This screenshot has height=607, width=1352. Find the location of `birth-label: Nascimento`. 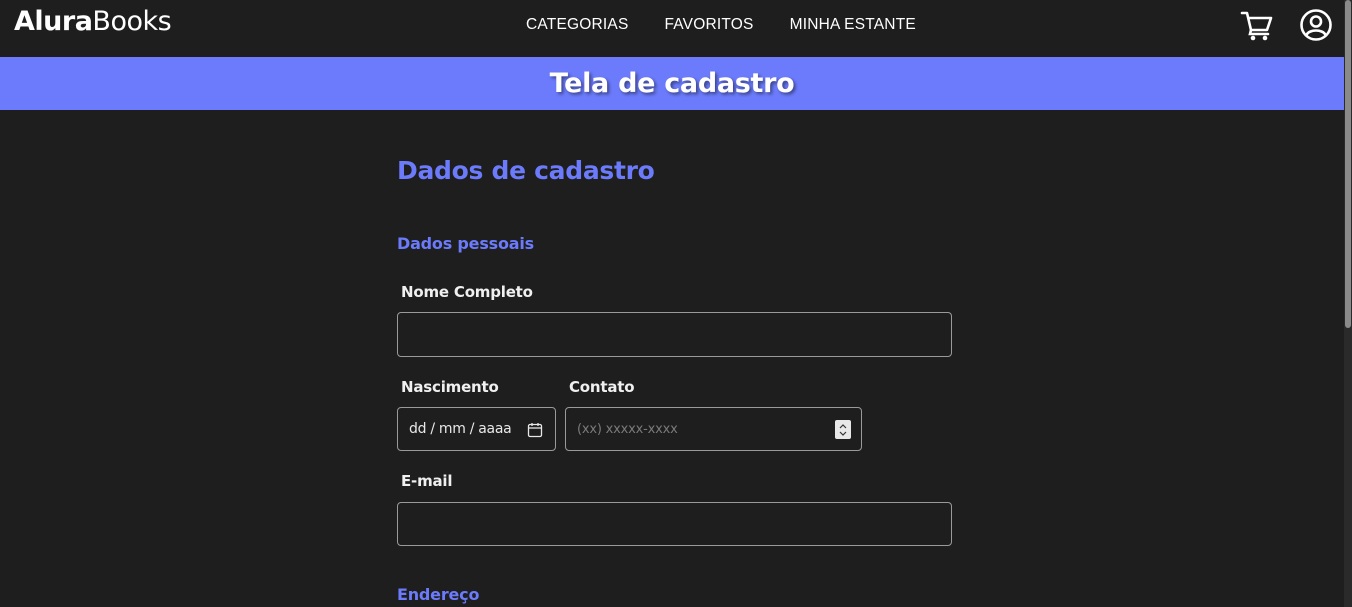

birth-label: Nascimento is located at coordinates (450, 387).